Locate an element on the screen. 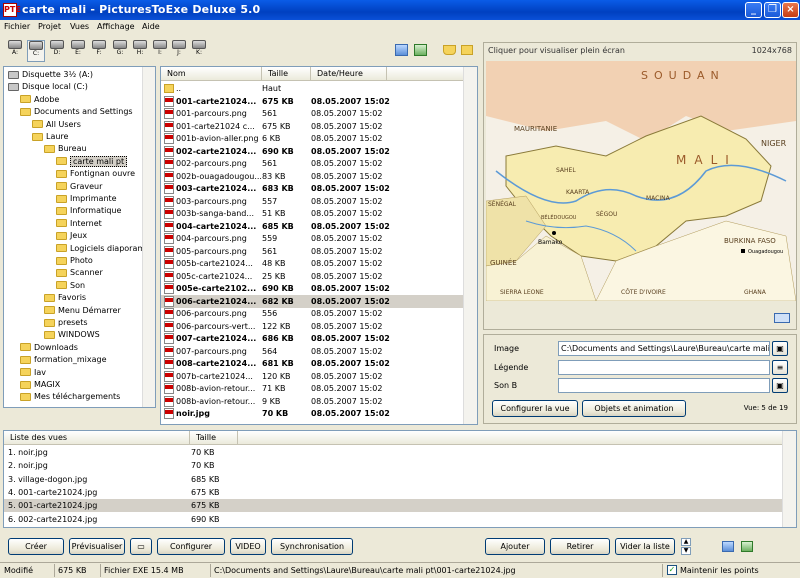 The height and width of the screenshot is (578, 800). tree-item: Downloads is located at coordinates (49, 348).